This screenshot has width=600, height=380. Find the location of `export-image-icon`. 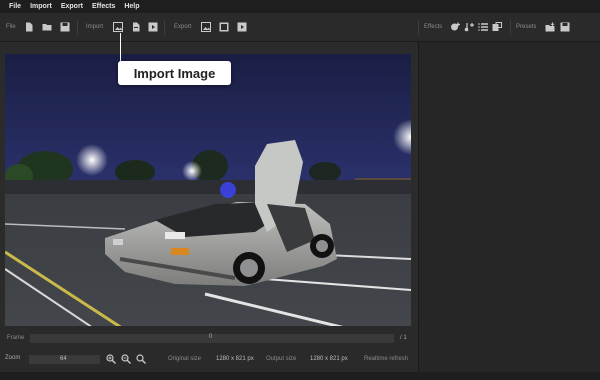

export-image-icon is located at coordinates (206, 27).